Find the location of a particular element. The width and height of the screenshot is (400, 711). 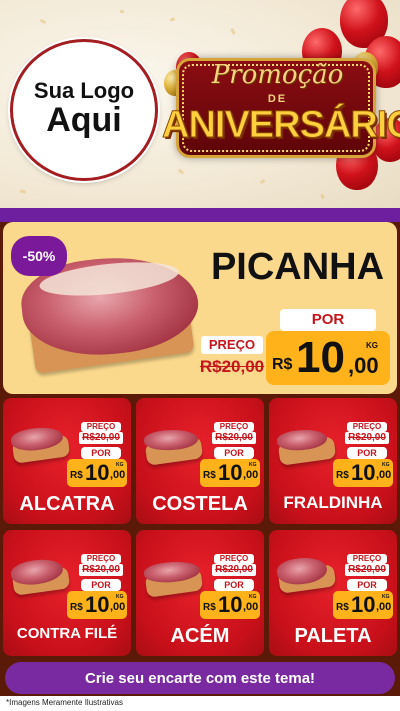

product-card: PREÇO R$20,00 POR R$ 10,00 KG ACÉM is located at coordinates (200, 593).